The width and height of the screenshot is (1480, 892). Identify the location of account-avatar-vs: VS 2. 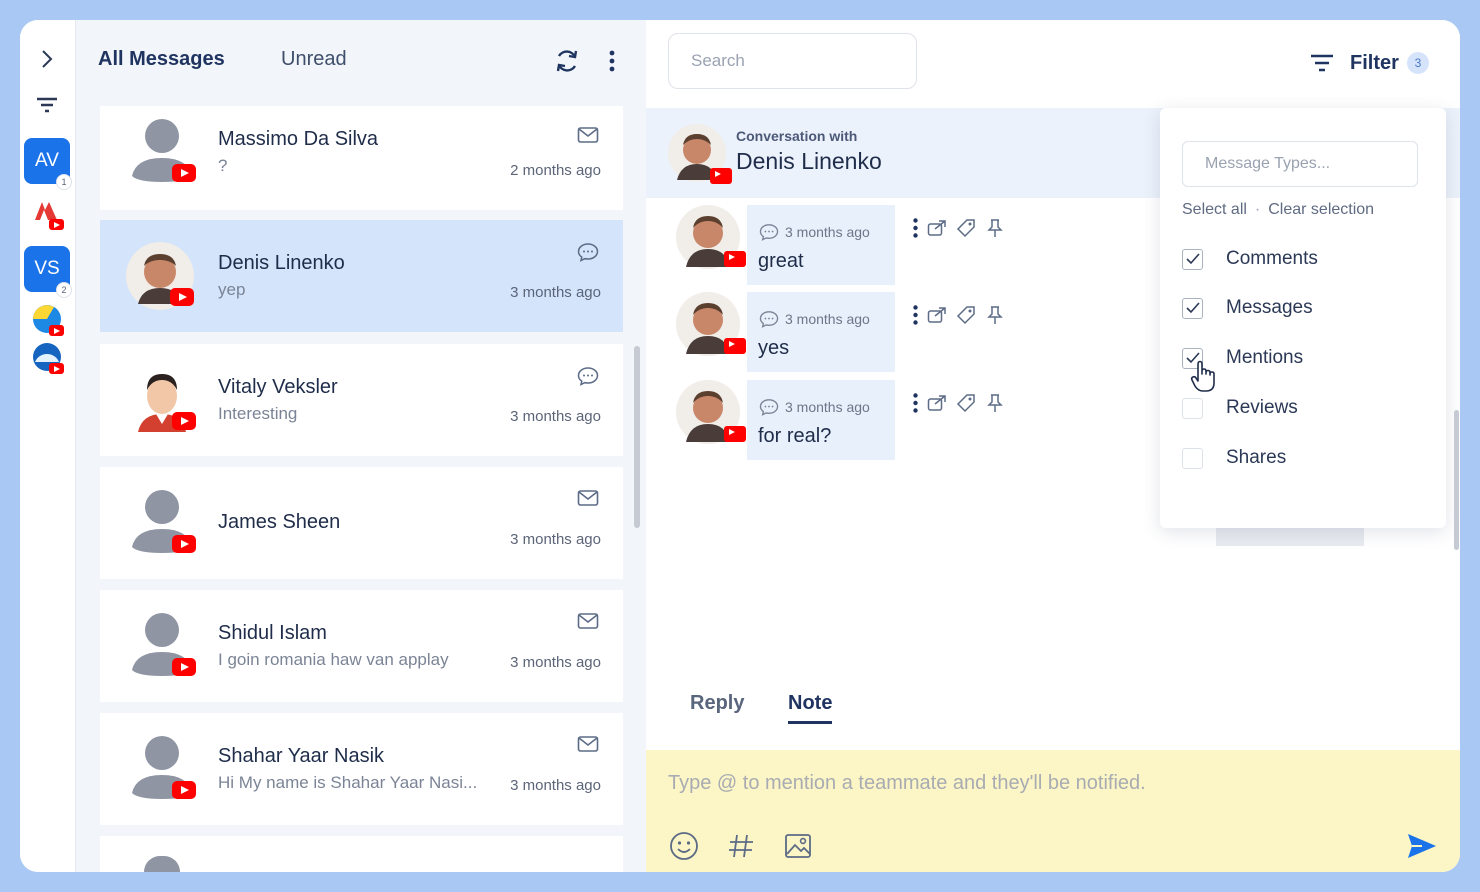
(48, 272).